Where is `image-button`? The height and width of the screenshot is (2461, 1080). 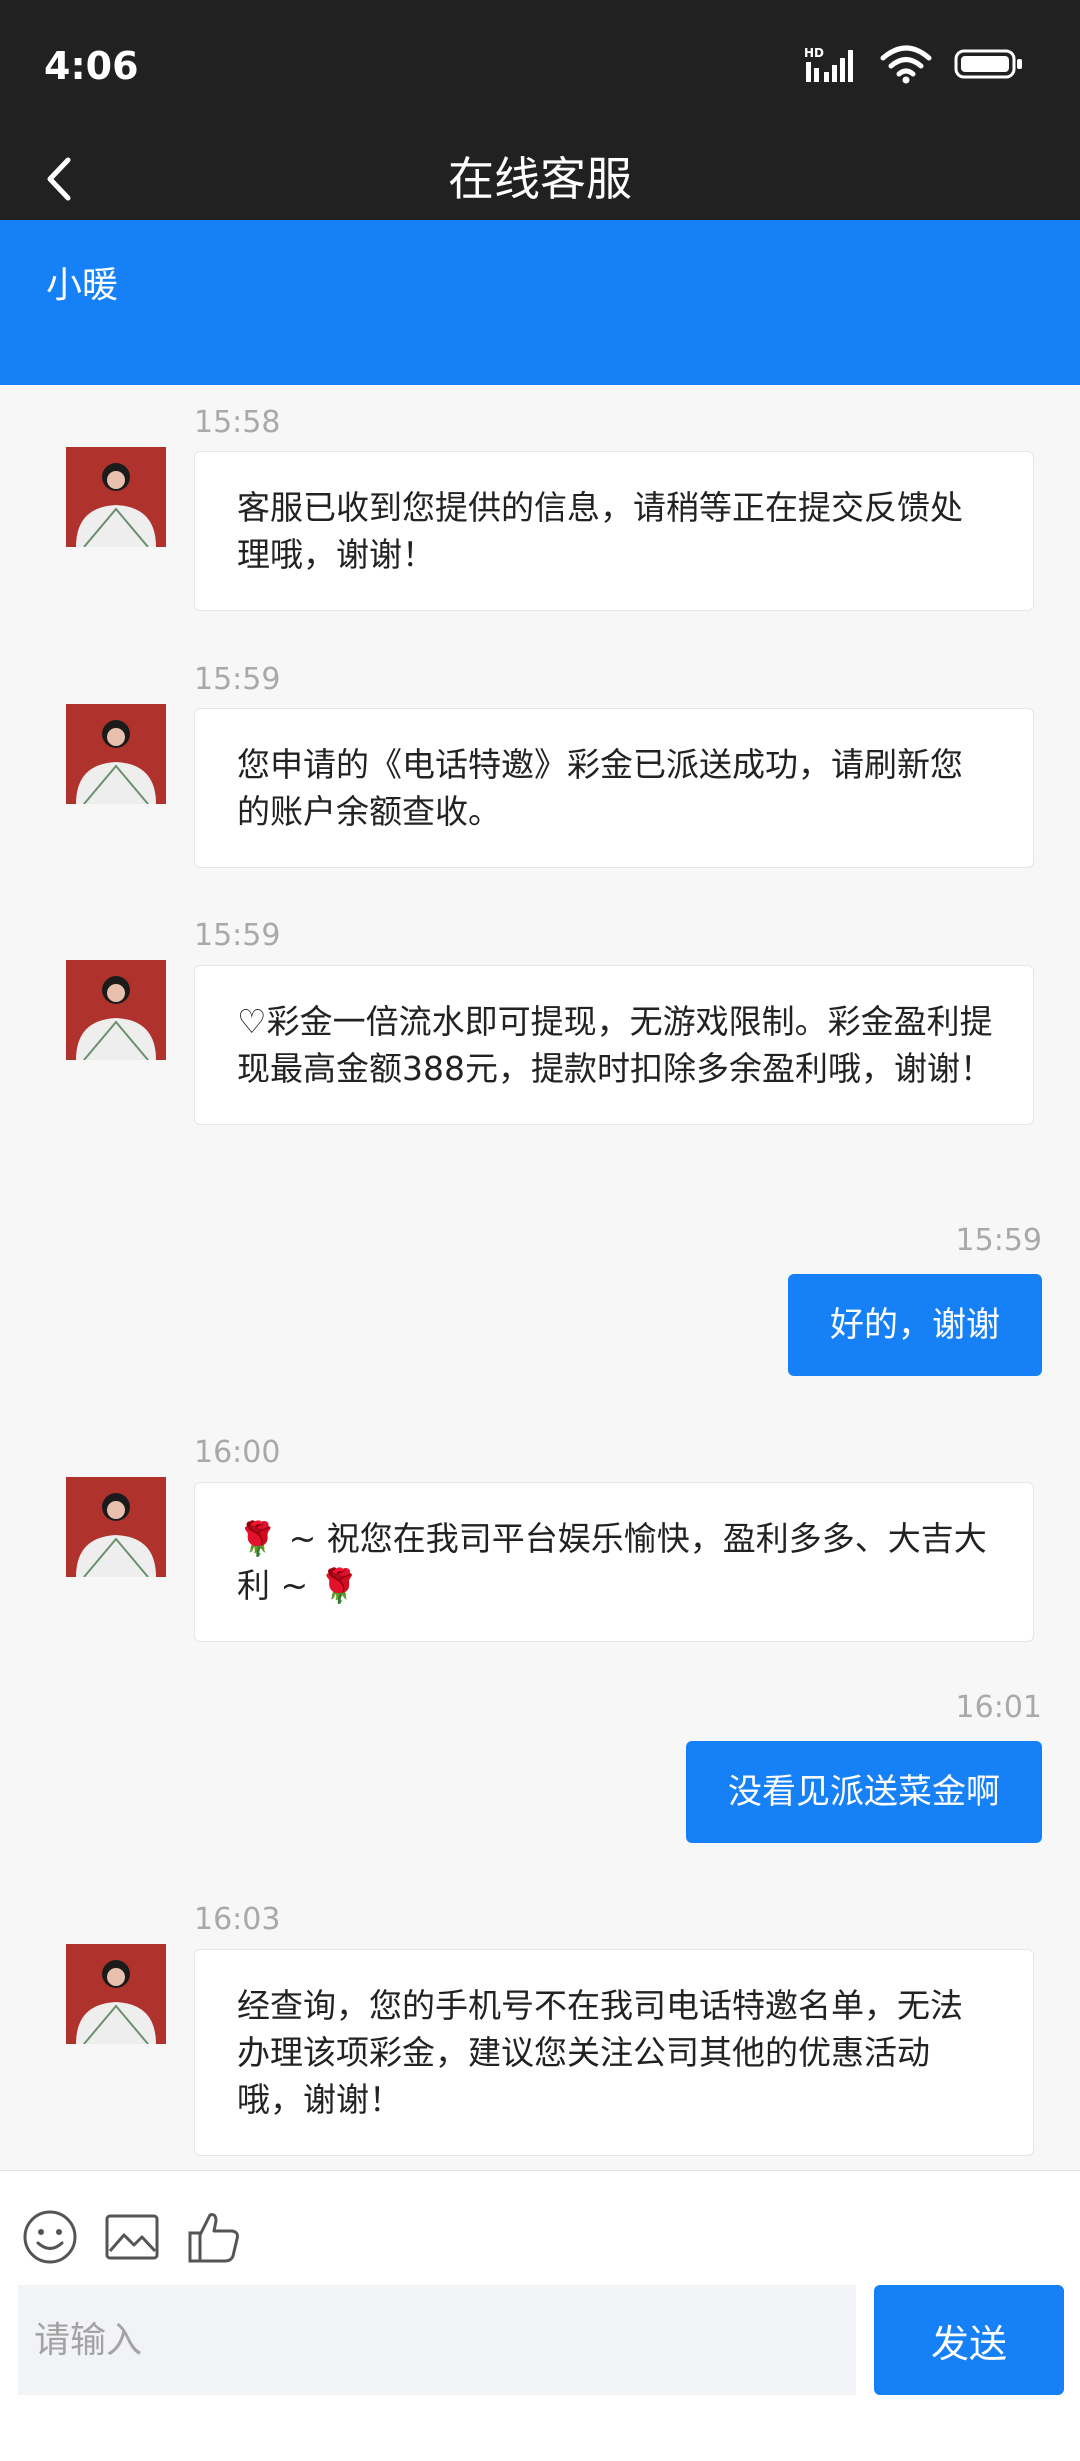 image-button is located at coordinates (132, 2237).